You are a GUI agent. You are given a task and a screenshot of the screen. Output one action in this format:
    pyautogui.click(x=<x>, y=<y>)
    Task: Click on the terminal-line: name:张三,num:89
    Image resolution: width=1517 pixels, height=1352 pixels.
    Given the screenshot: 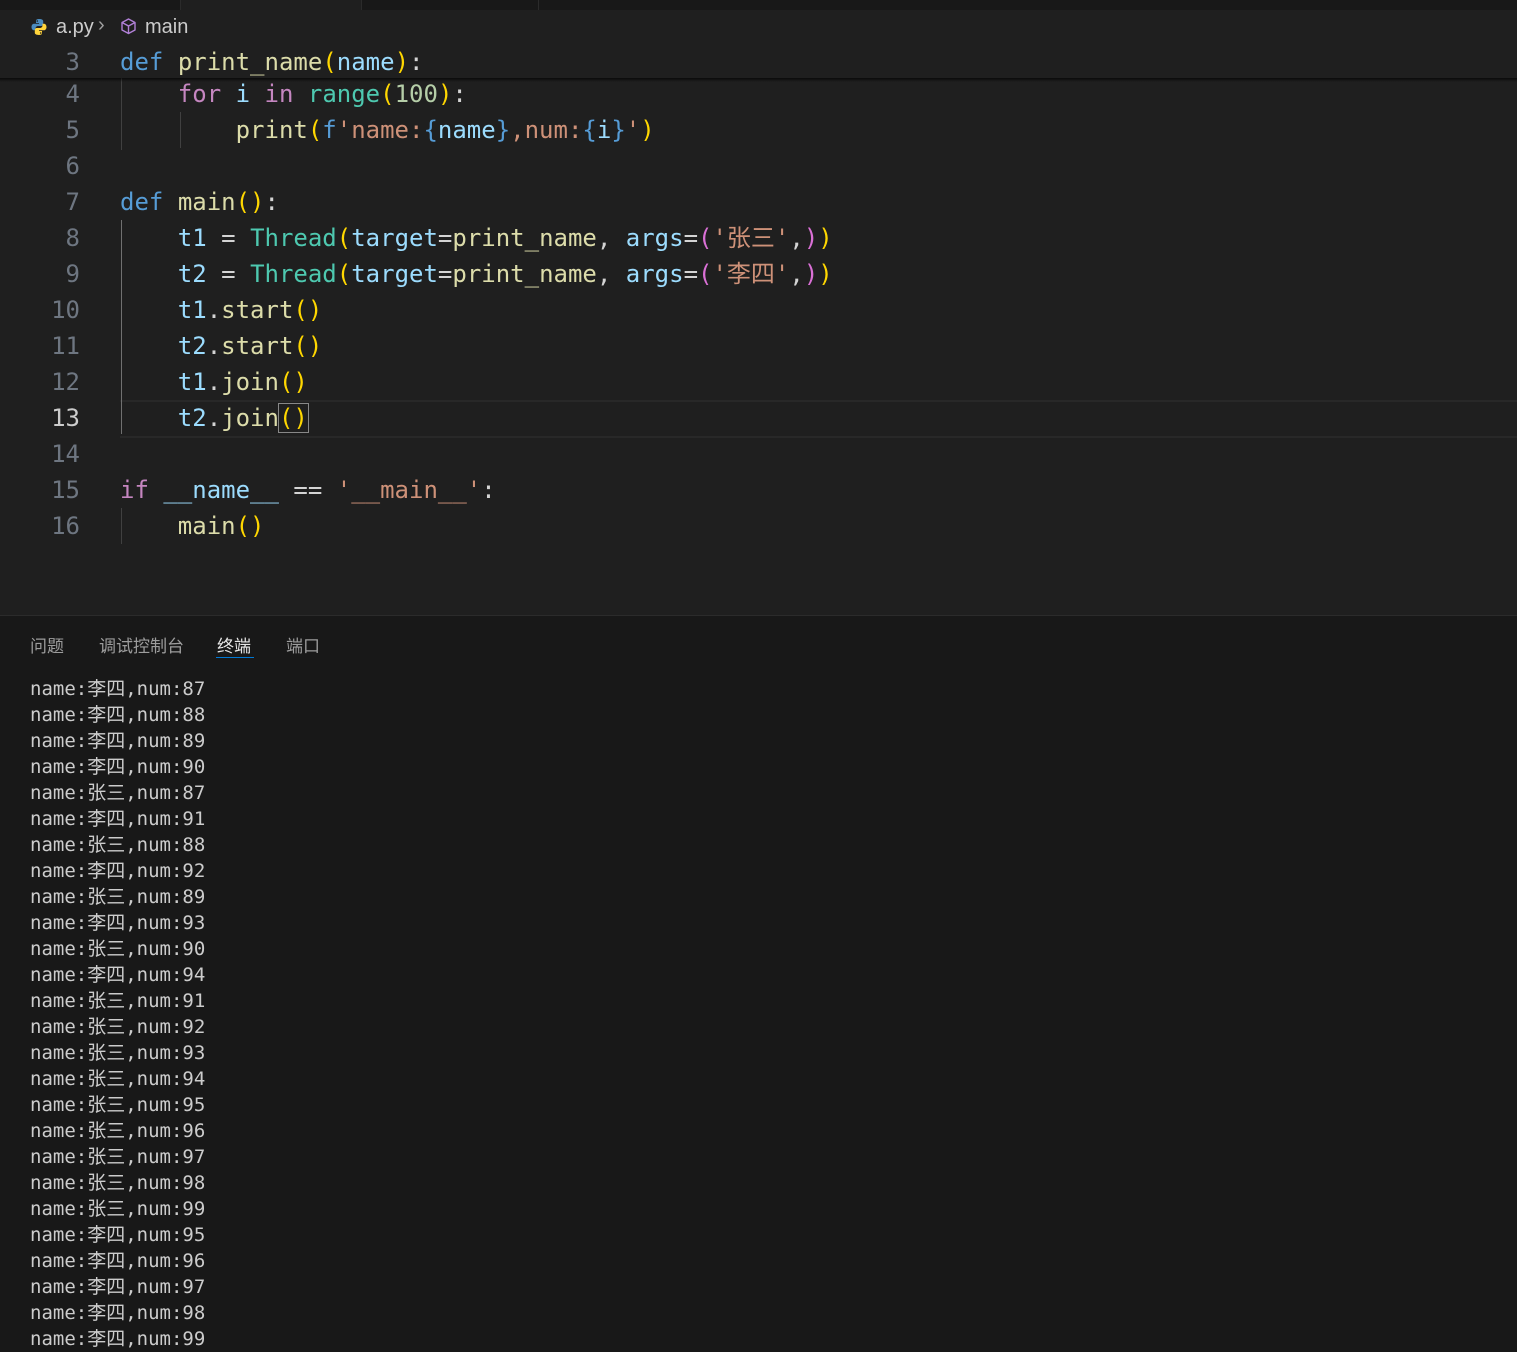 What is the action you would take?
    pyautogui.click(x=118, y=897)
    